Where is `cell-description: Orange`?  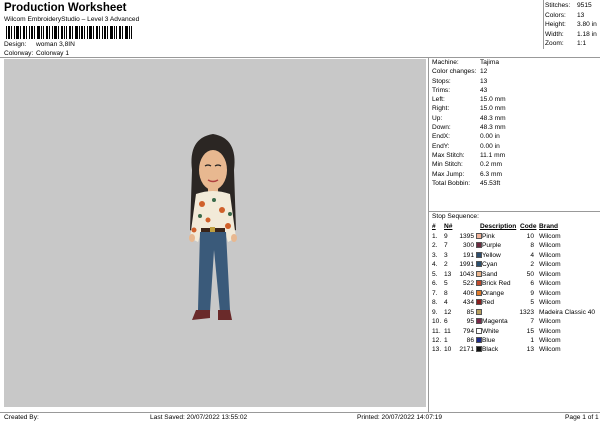 cell-description: Orange is located at coordinates (493, 293).